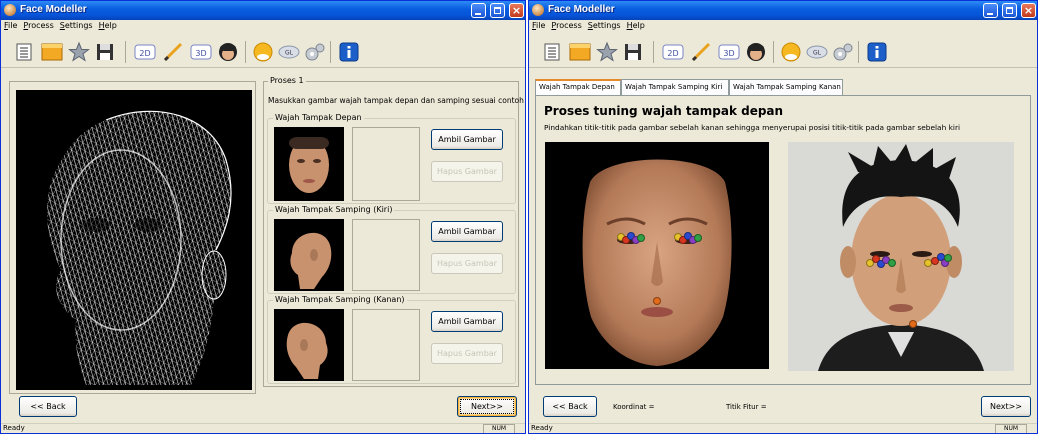 The height and width of the screenshot is (434, 1038). I want to click on model-face-viewport, so click(657, 255).